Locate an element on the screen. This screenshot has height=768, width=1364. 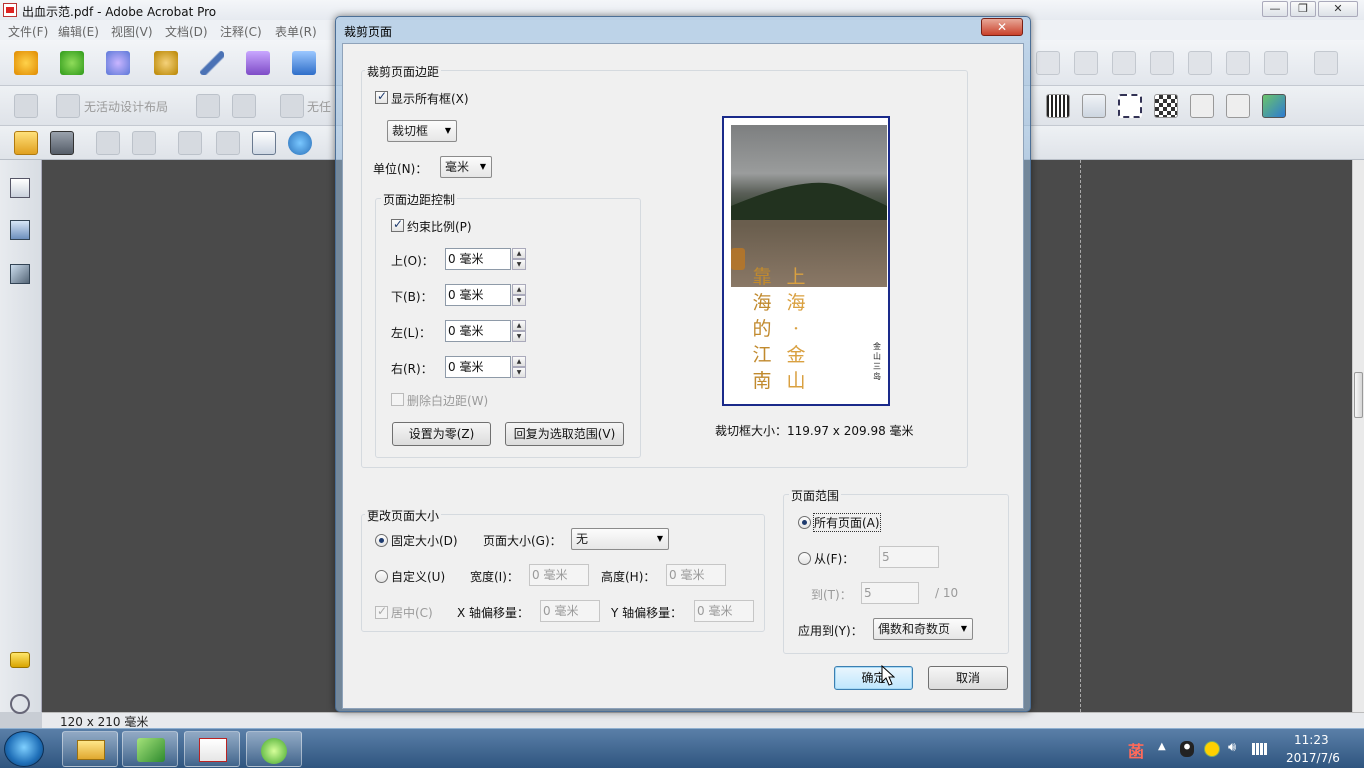
page-size-select: 无 ▼ is located at coordinates (620, 539).